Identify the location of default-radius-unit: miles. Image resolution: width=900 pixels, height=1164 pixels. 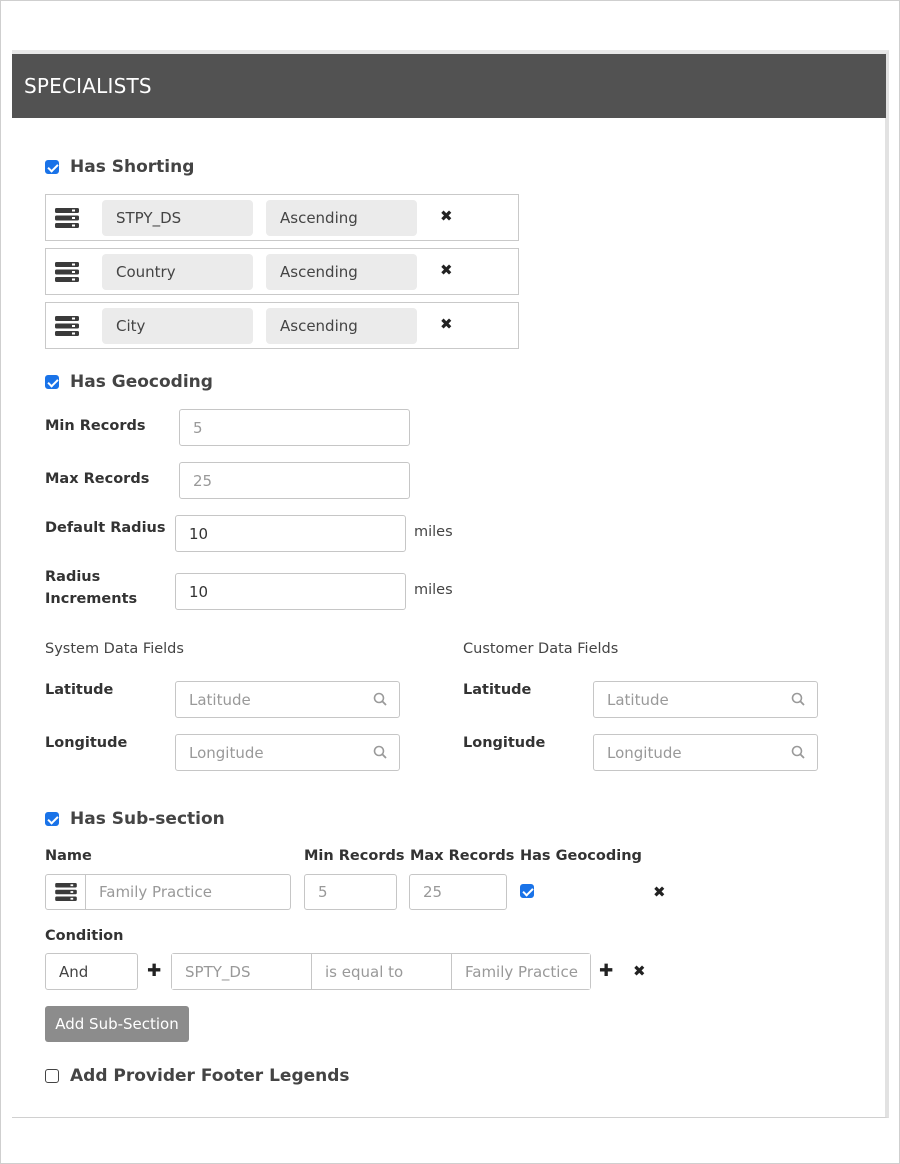
(433, 532).